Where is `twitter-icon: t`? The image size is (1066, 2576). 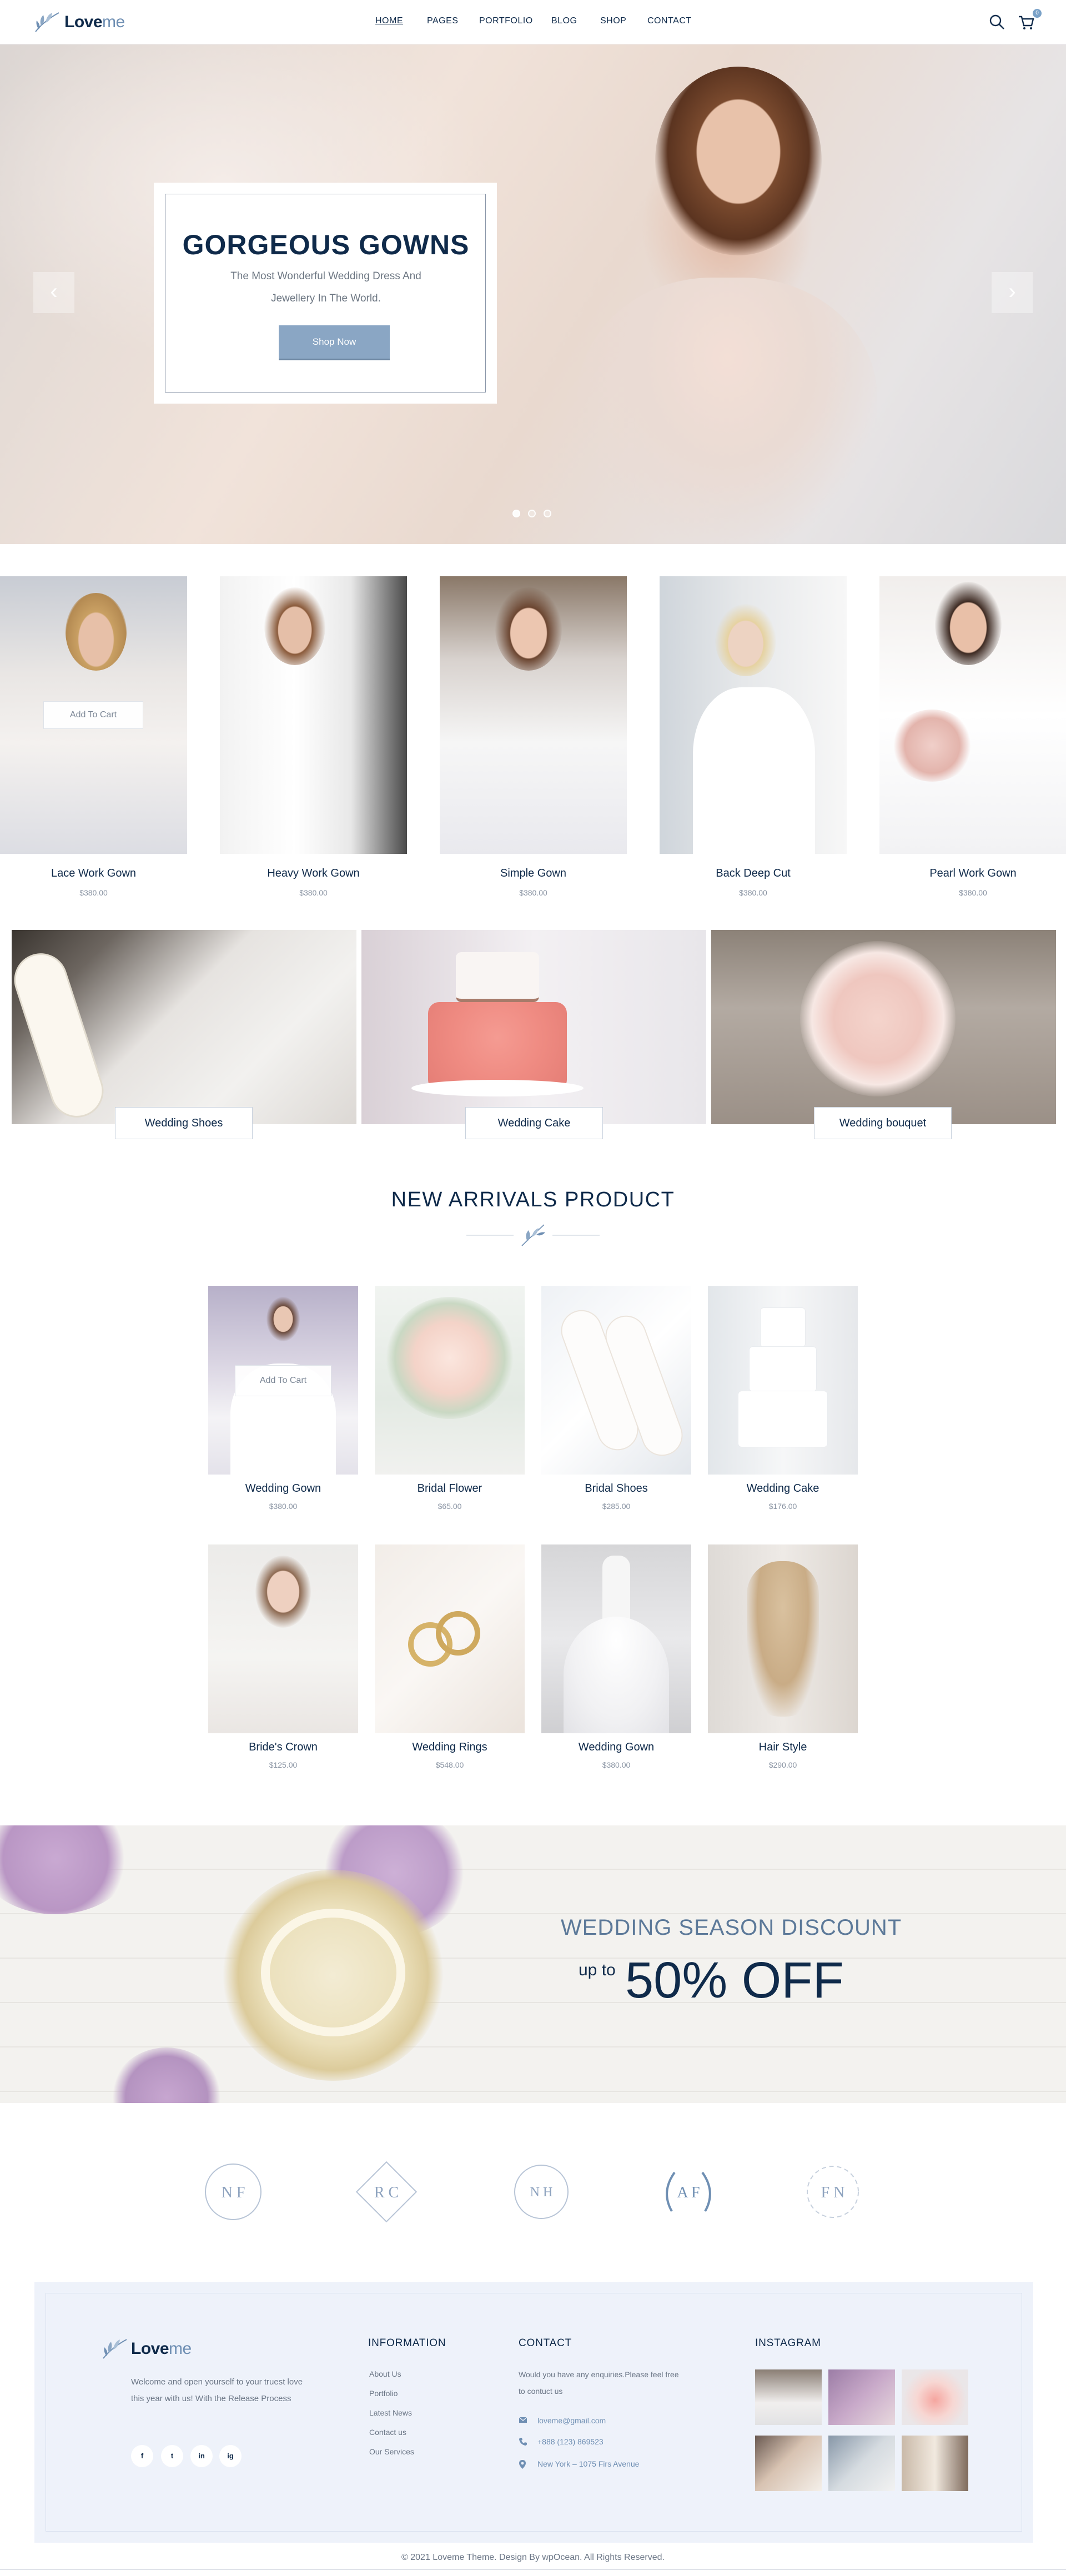
twitter-icon: t is located at coordinates (172, 2456).